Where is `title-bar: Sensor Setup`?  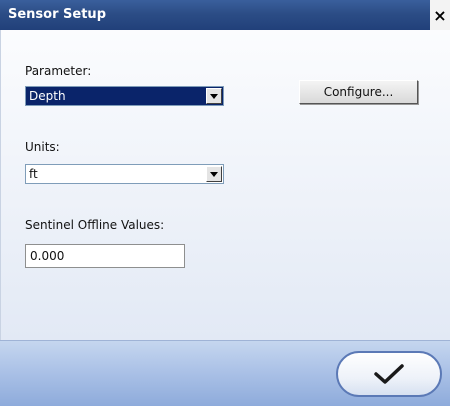
title-bar: Sensor Setup is located at coordinates (225, 15).